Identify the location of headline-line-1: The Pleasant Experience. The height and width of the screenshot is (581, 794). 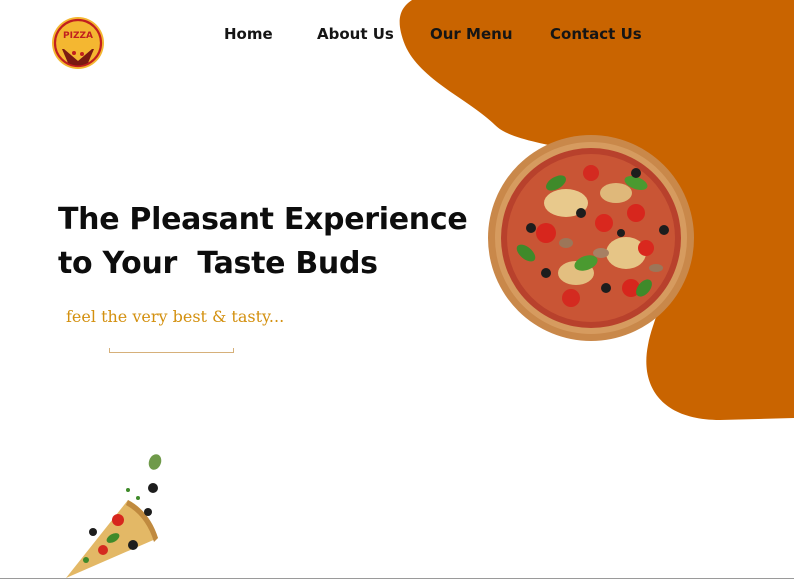
(263, 219).